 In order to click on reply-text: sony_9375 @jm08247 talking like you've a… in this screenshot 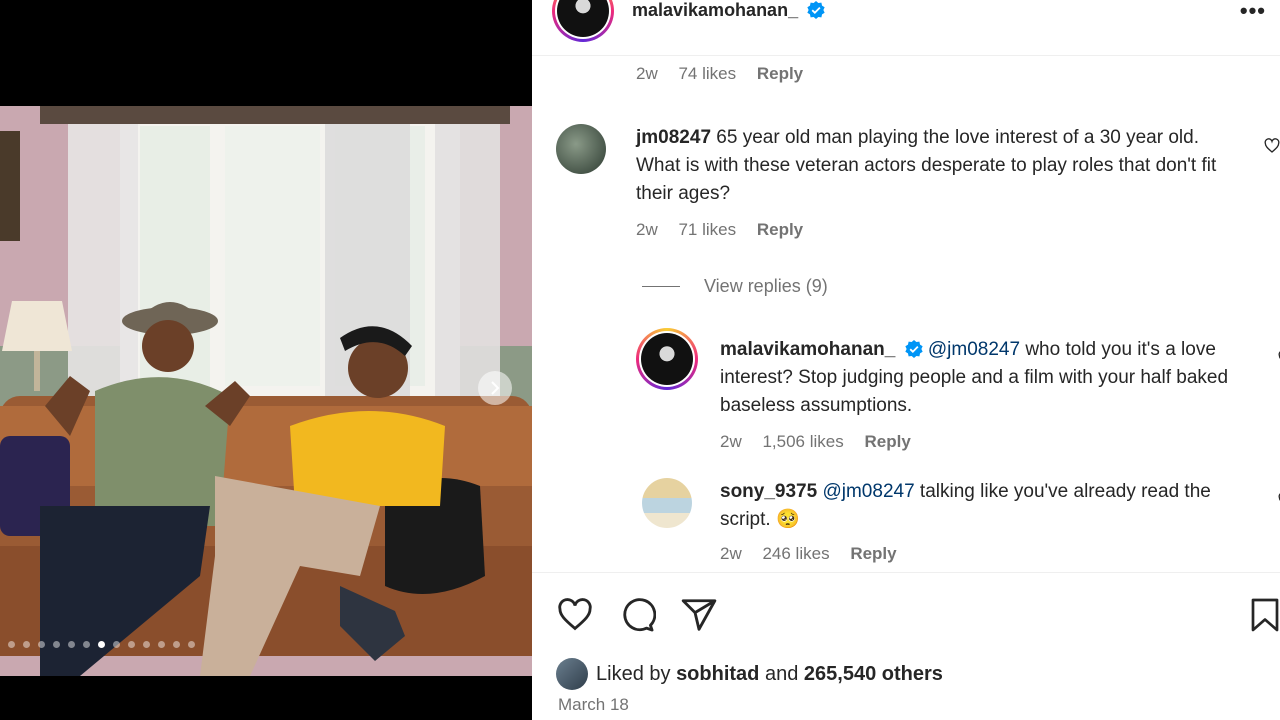, I will do `click(980, 506)`.